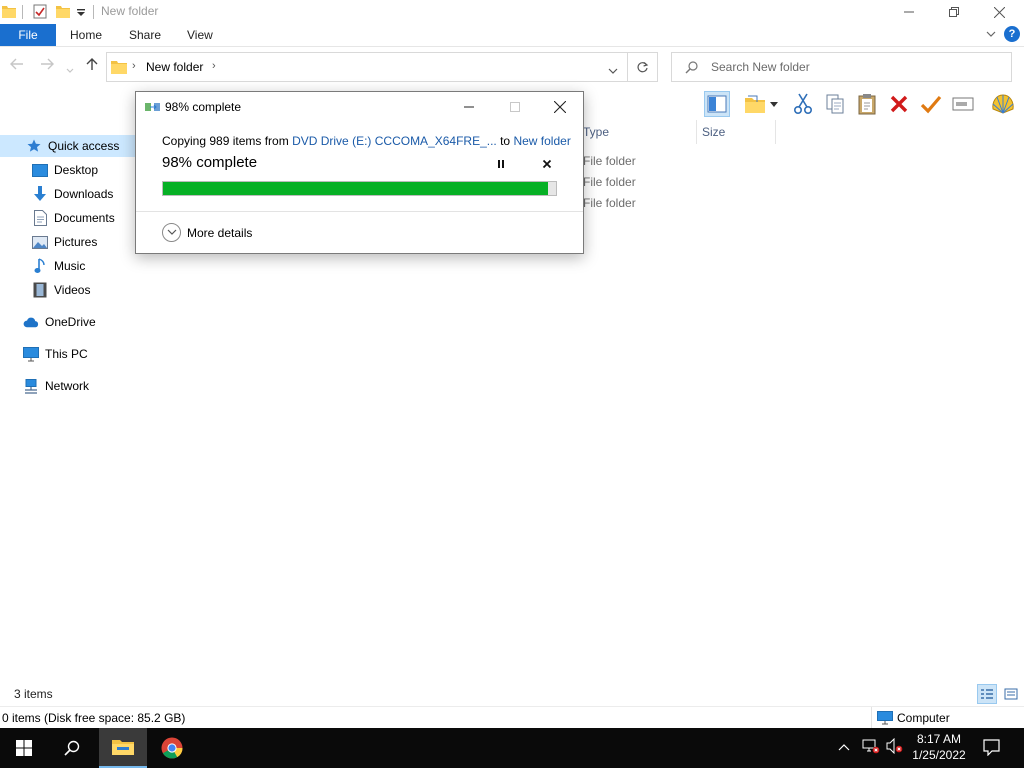  I want to click on rename-button, so click(963, 104).